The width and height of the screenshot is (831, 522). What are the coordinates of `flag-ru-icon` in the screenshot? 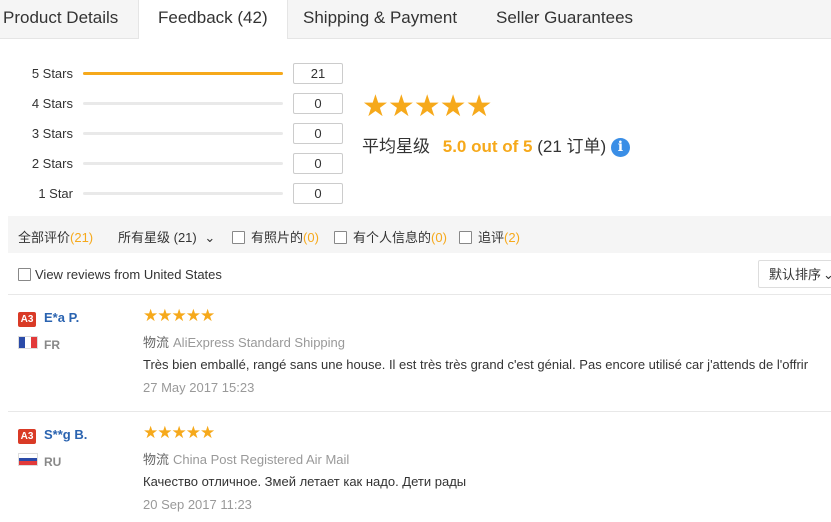 It's located at (28, 459).